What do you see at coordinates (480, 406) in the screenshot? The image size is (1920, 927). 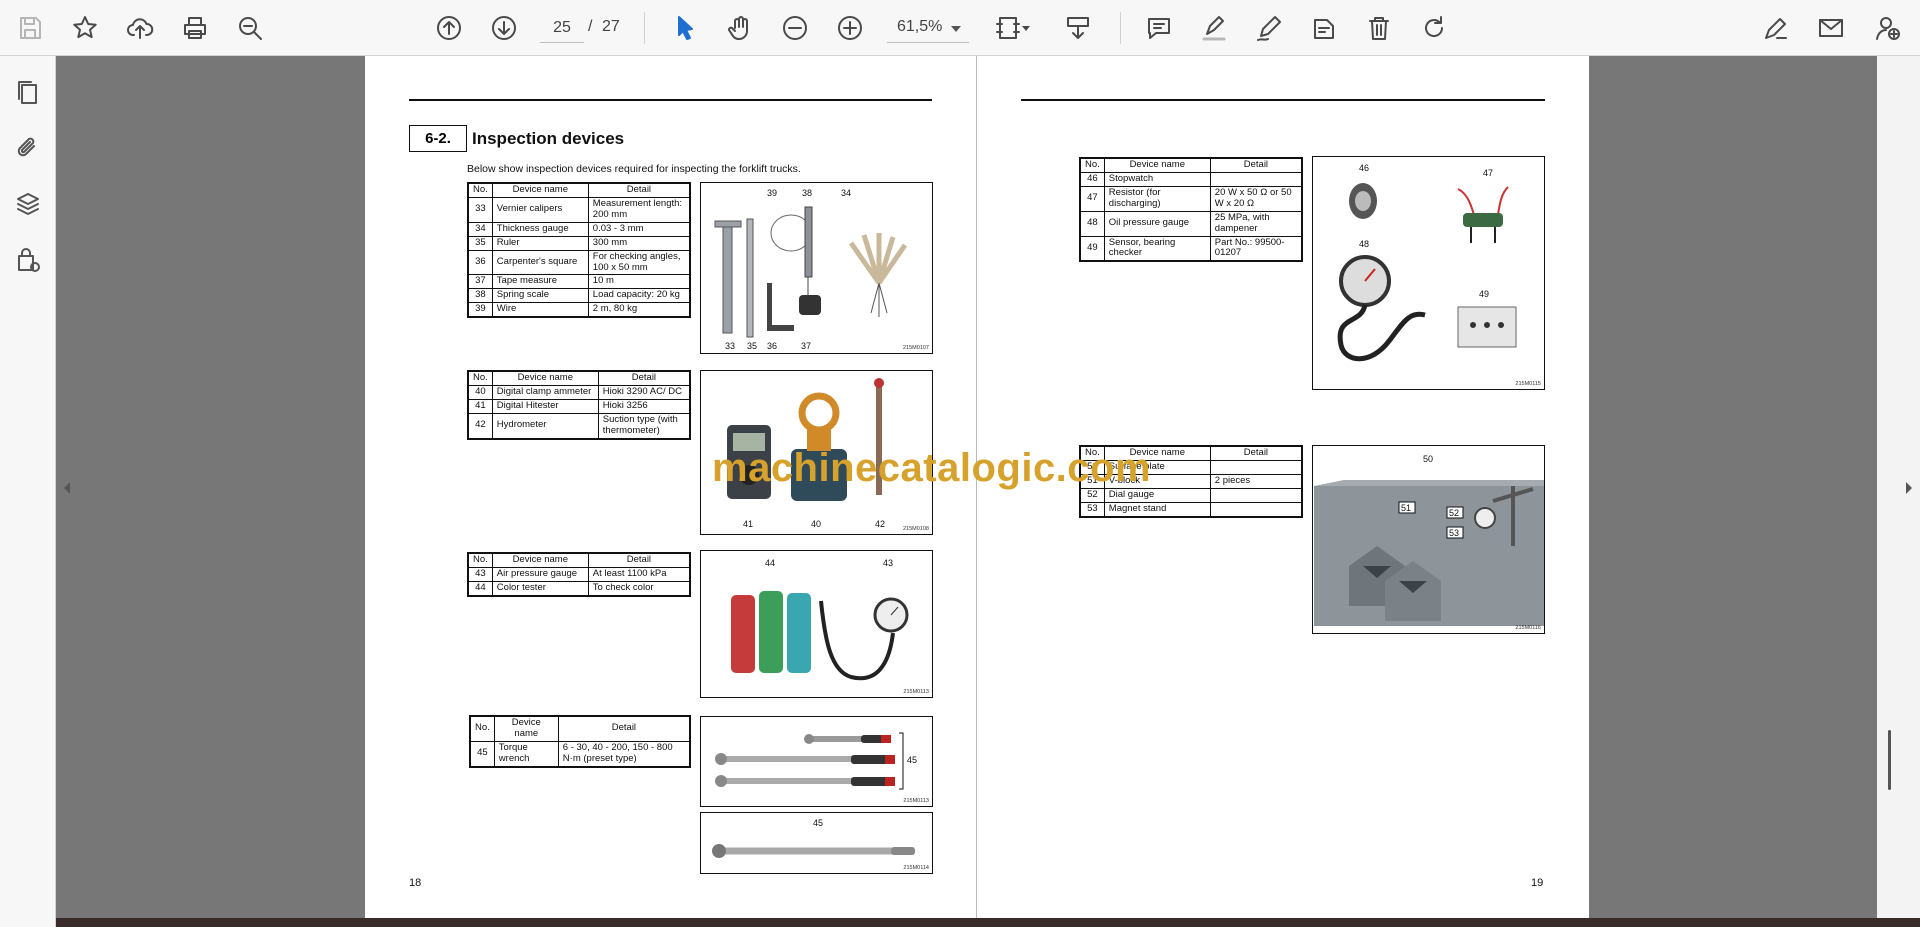 I see `cell-no: 41` at bounding box center [480, 406].